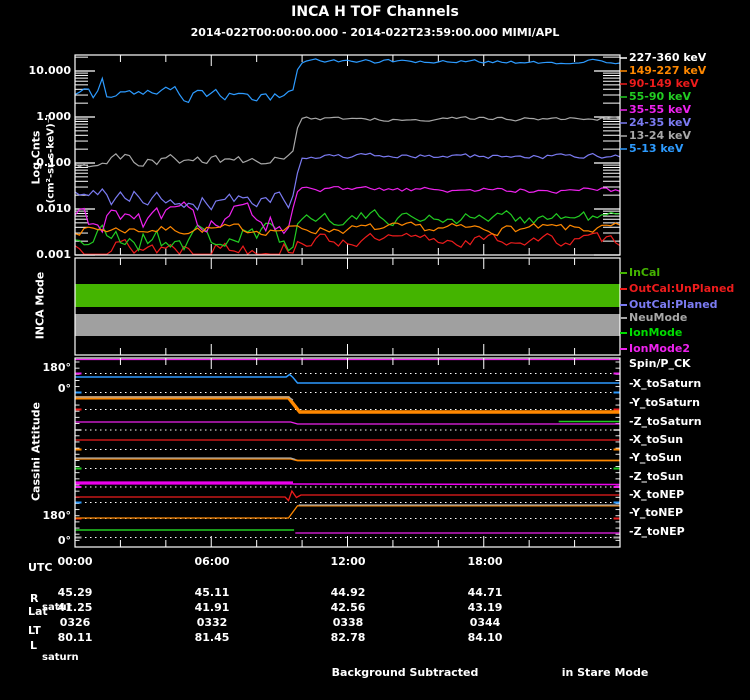 The height and width of the screenshot is (700, 750). Describe the element at coordinates (49, 70) in the screenshot. I see `y-tick-10: 10.000` at that location.